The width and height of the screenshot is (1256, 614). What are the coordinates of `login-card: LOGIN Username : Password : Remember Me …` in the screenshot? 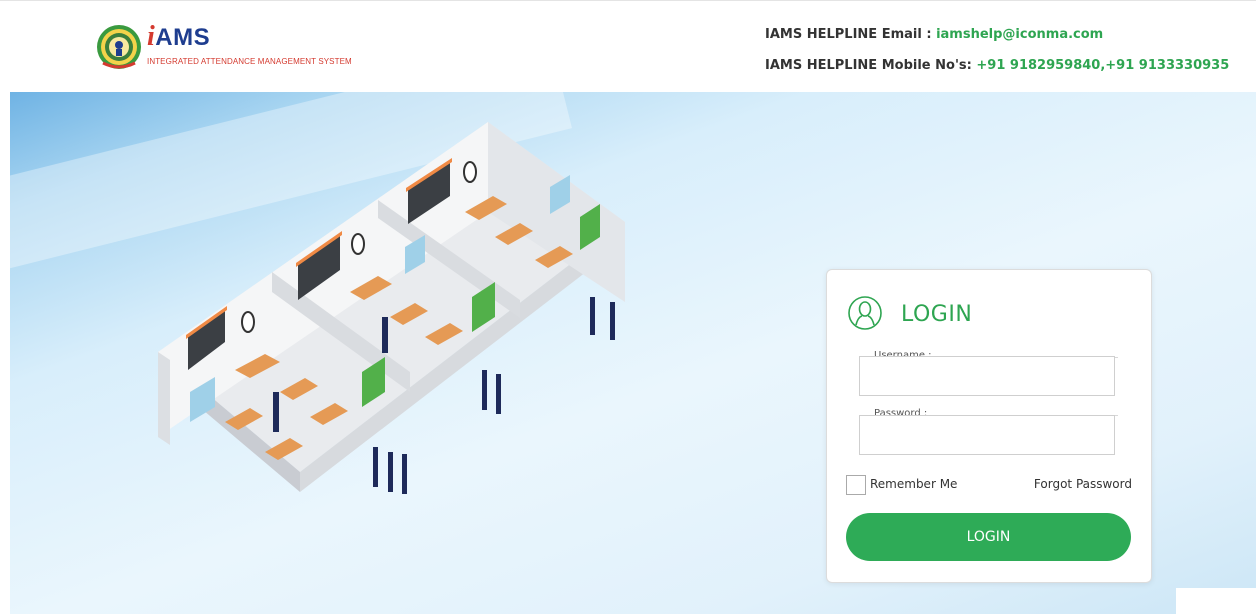 It's located at (989, 426).